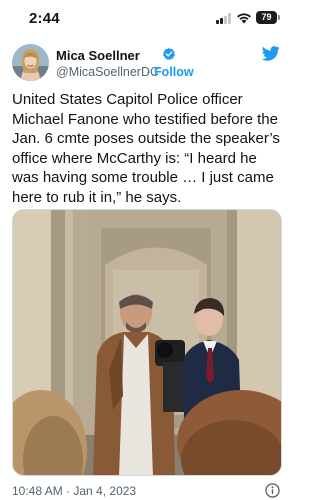 The height and width of the screenshot is (500, 320). What do you see at coordinates (271, 53) in the screenshot?
I see `twitter-bird-icon` at bounding box center [271, 53].